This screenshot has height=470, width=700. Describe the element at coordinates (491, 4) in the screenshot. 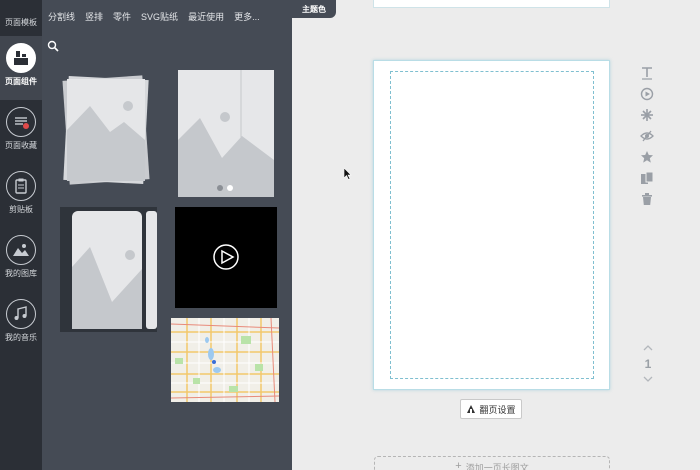

I see `previous-page-bottom` at that location.